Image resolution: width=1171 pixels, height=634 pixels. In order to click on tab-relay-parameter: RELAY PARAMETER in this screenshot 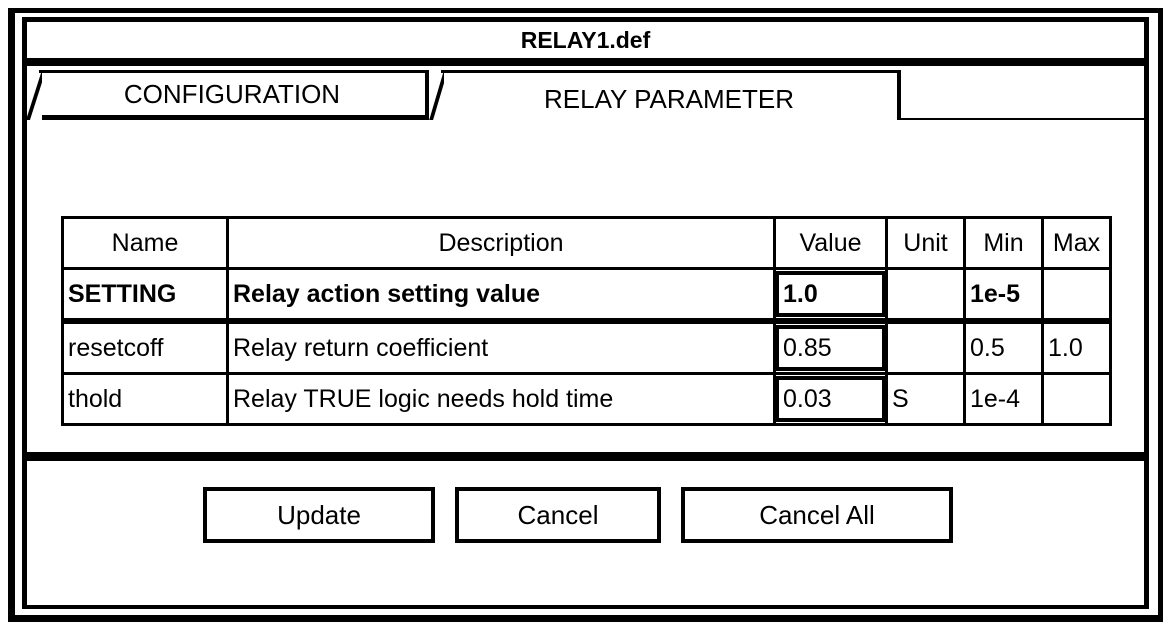, I will do `click(664, 97)`.